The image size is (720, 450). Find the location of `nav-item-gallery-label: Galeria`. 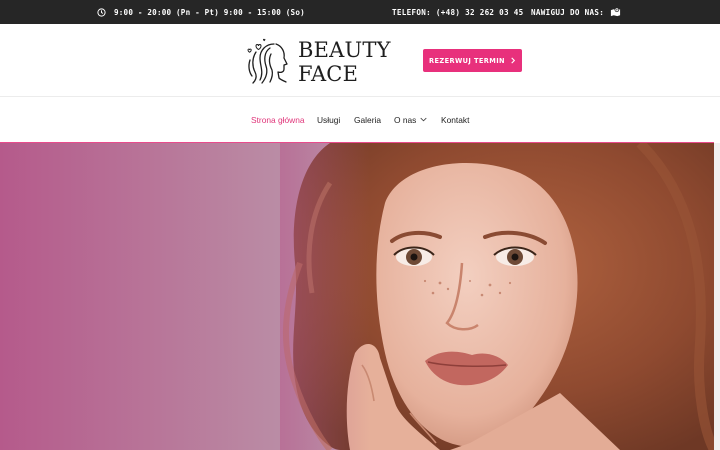

nav-item-gallery-label: Galeria is located at coordinates (367, 120).